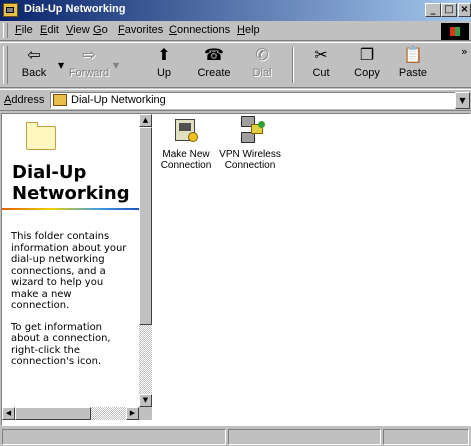  Describe the element at coordinates (78, 30) in the screenshot. I see `menu-view: View` at that location.